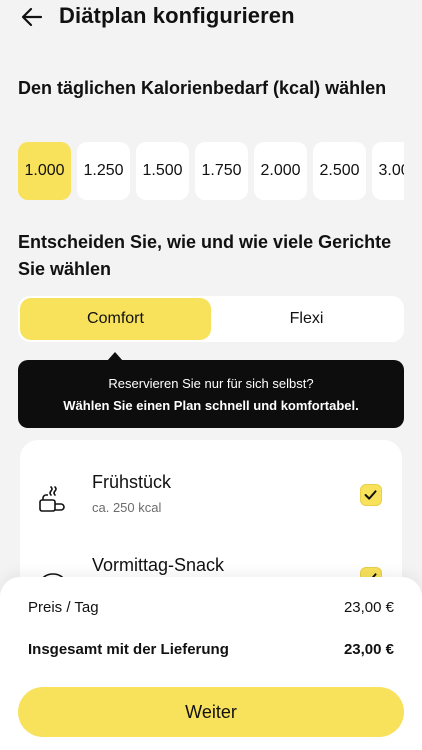  What do you see at coordinates (339, 171) in the screenshot?
I see `kcal-option-2500: 2.500` at bounding box center [339, 171].